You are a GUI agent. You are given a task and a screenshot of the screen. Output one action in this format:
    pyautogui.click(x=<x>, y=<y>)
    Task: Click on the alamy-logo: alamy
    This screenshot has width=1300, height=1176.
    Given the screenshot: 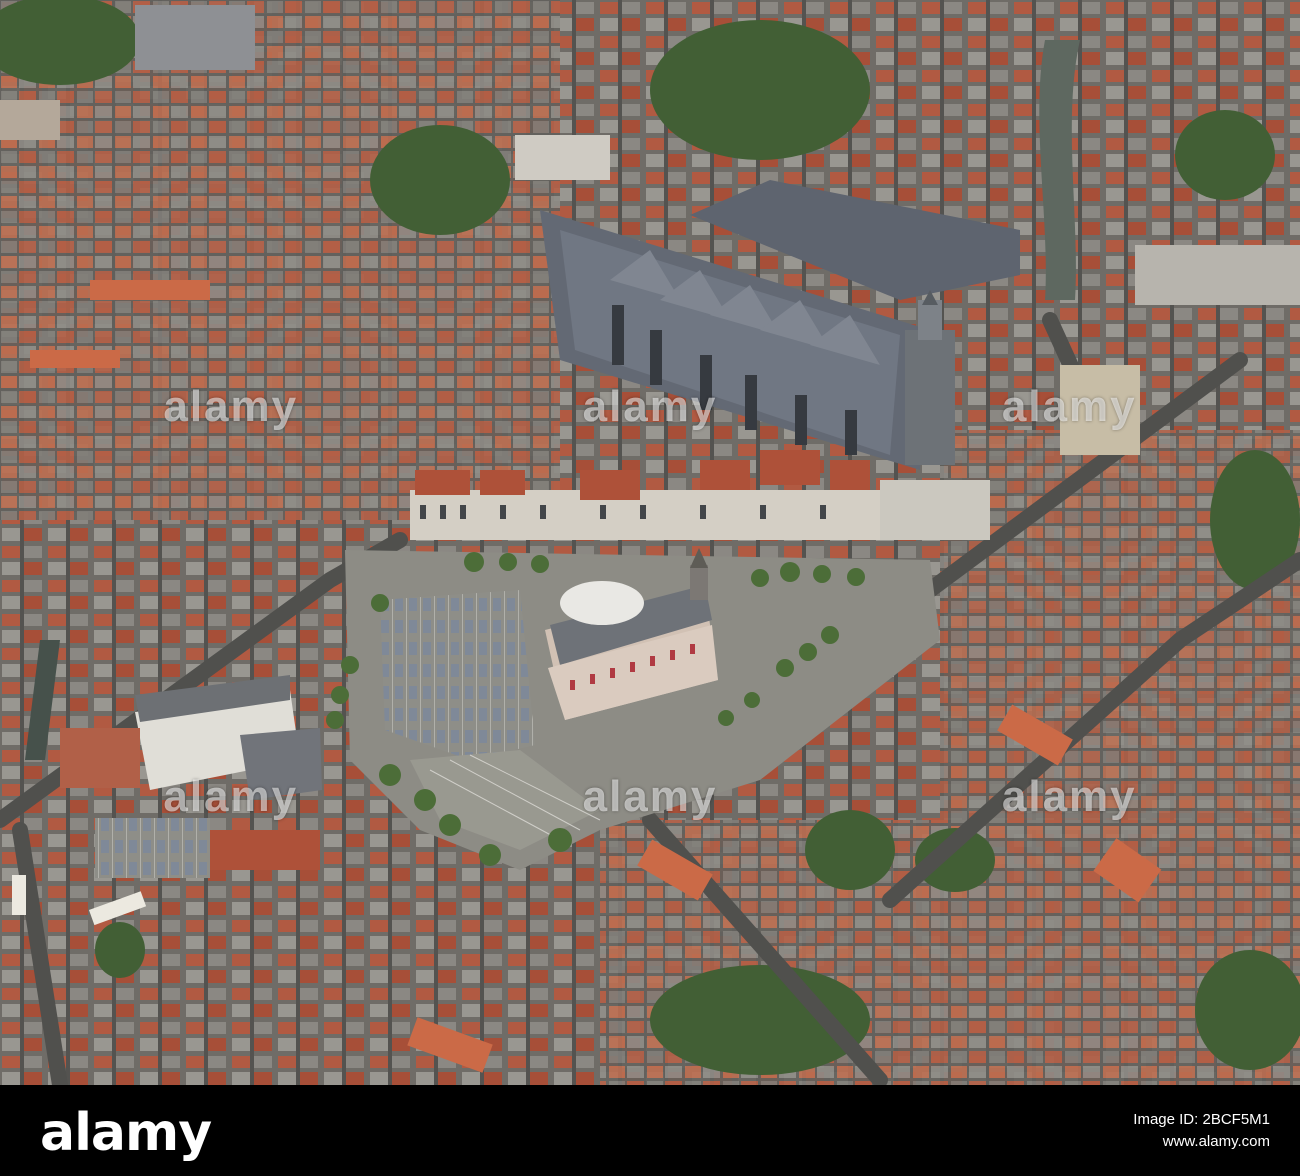 What is the action you would take?
    pyautogui.click(x=126, y=1133)
    